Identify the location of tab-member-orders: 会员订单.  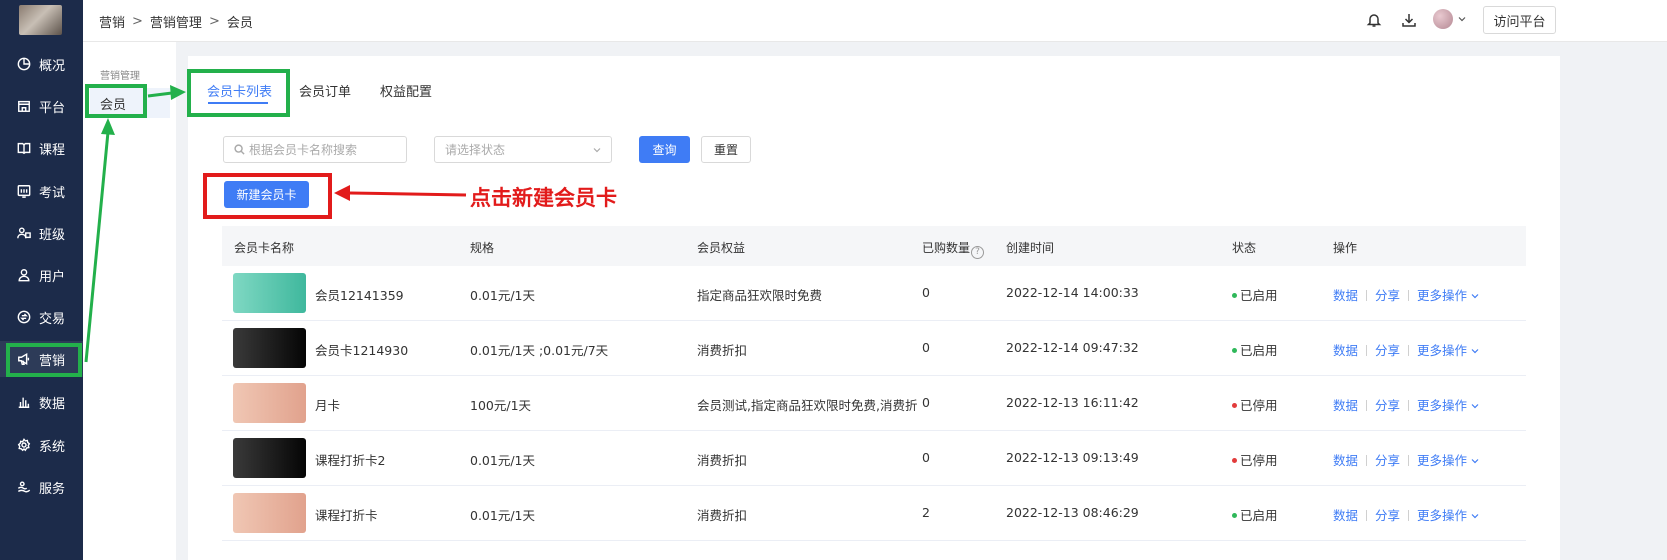
(325, 90).